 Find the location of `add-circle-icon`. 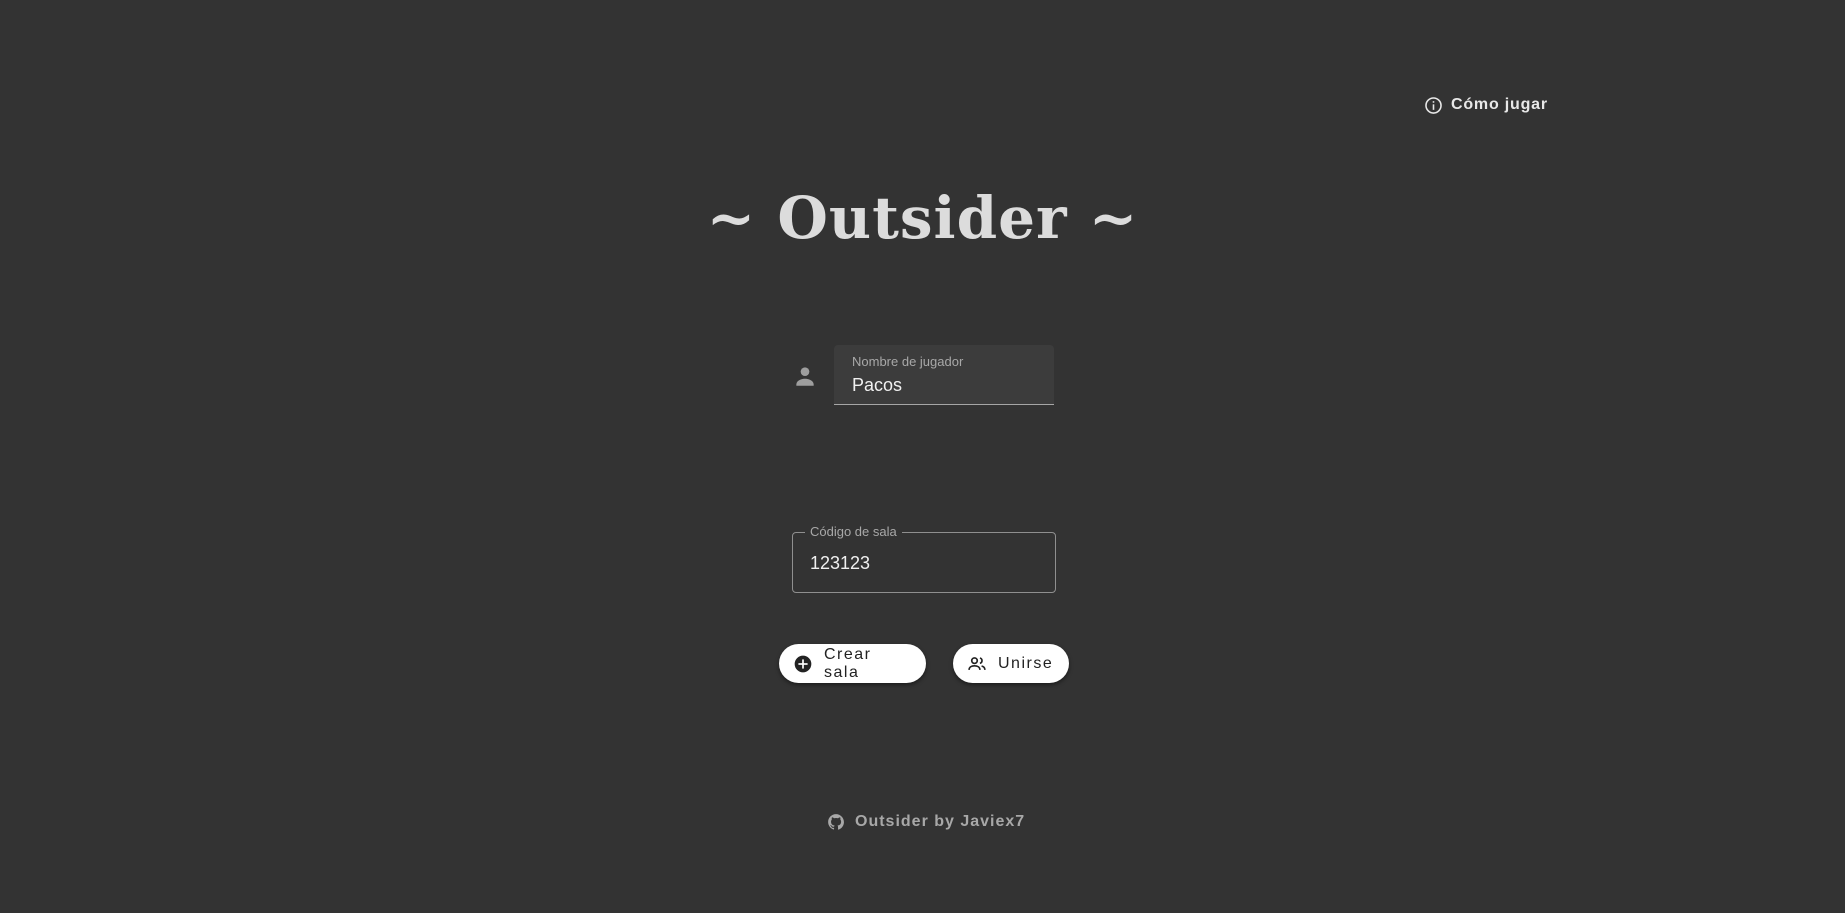

add-circle-icon is located at coordinates (808, 664).